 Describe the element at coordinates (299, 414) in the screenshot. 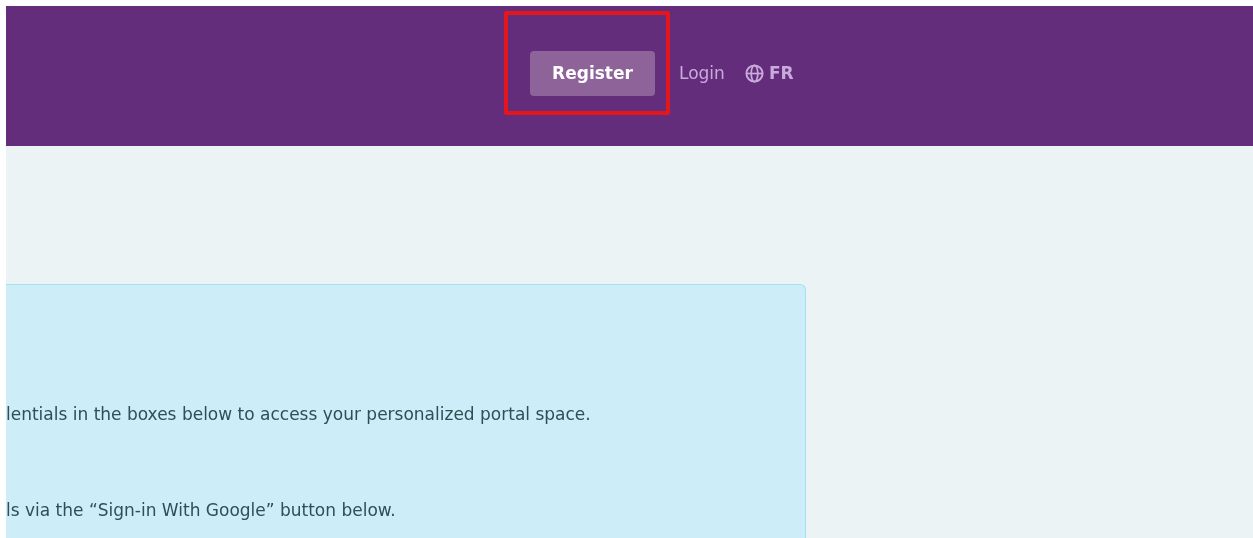

I see `info-text: lentials in the boxes below to access your personalized portal space.` at that location.